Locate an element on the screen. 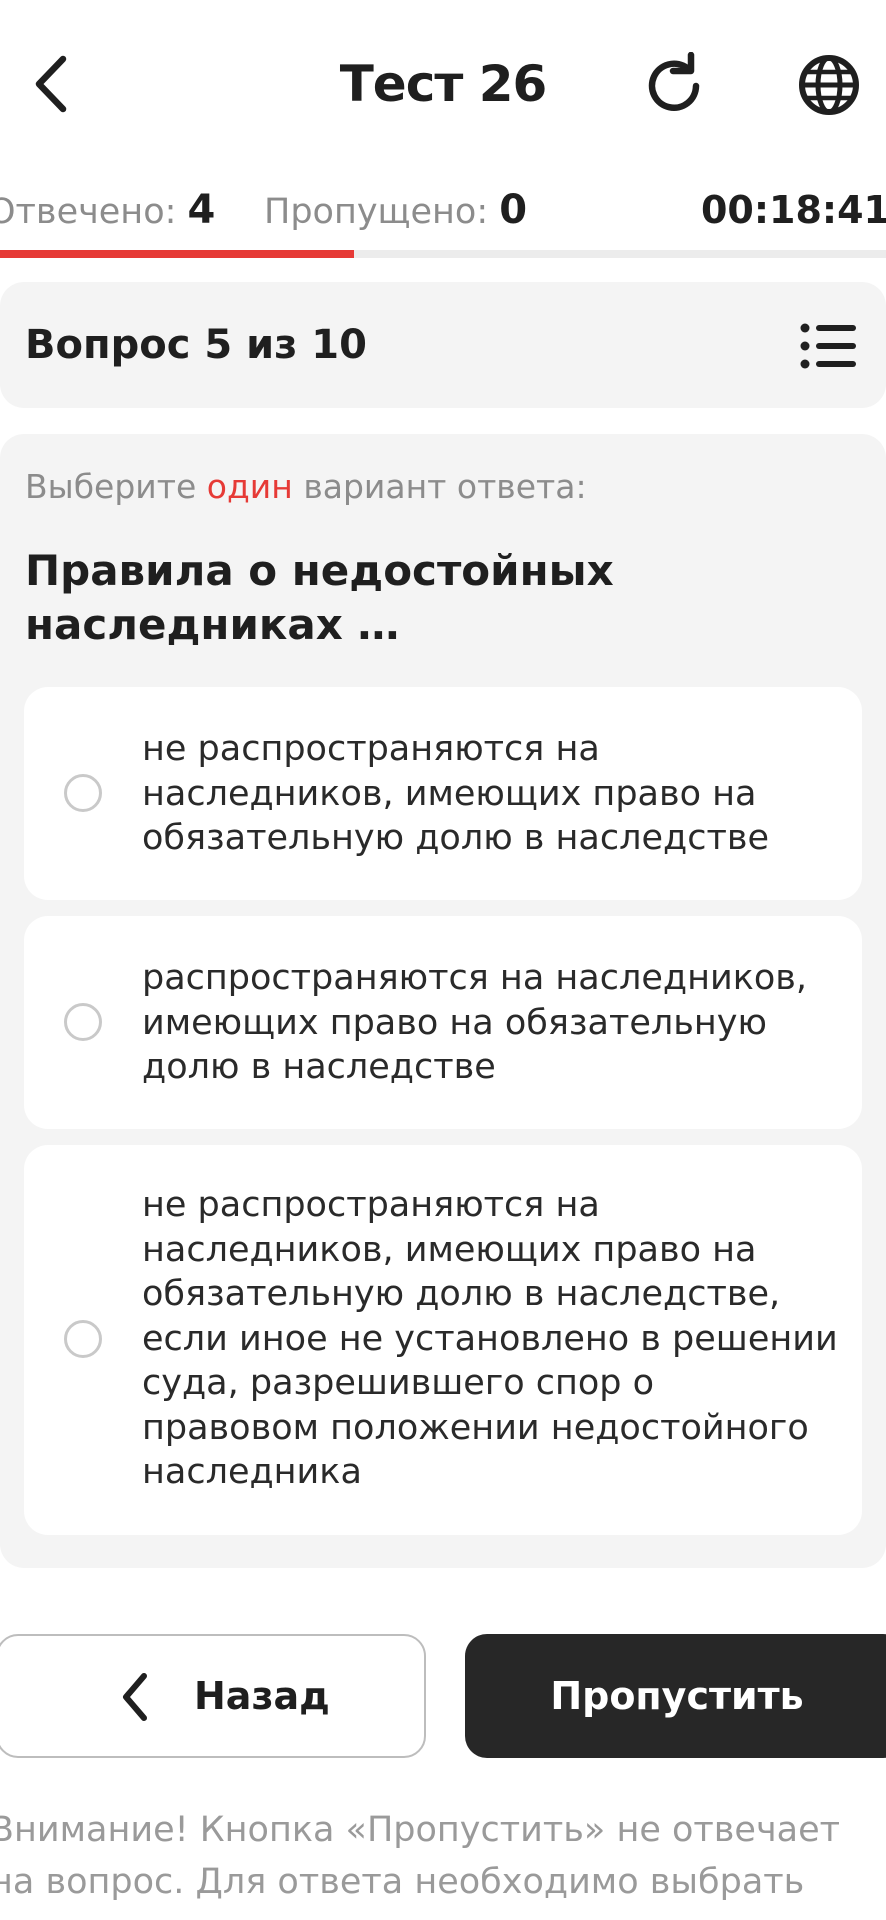 The image size is (886, 1920). back-icon is located at coordinates (51, 84).